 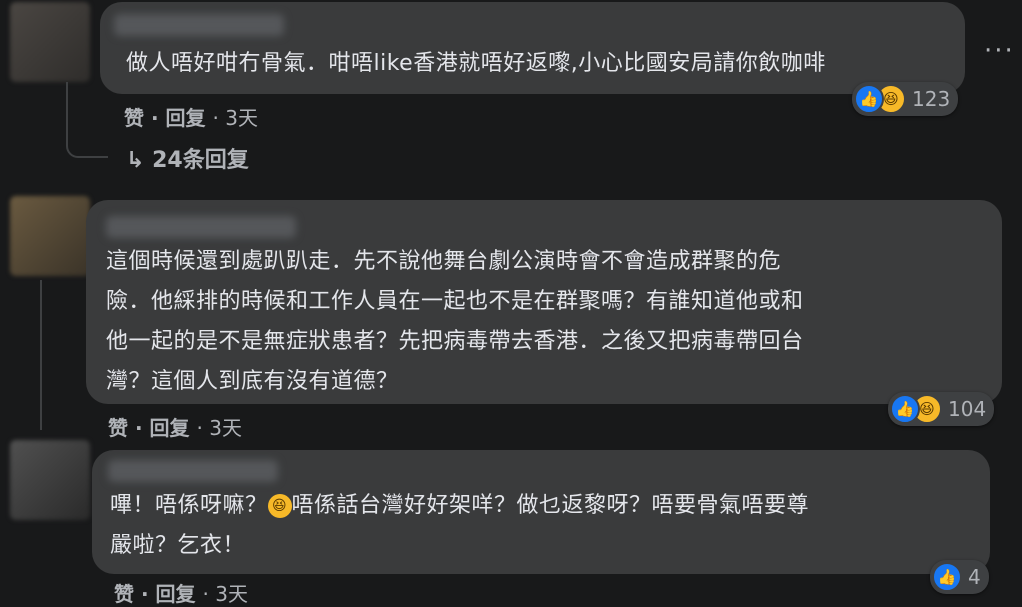 I want to click on comment-text: 做人唔好咁冇骨氣．咁唔like香港就唔好返嚟,小心比國安局請你飲咖啡, so click(x=476, y=63).